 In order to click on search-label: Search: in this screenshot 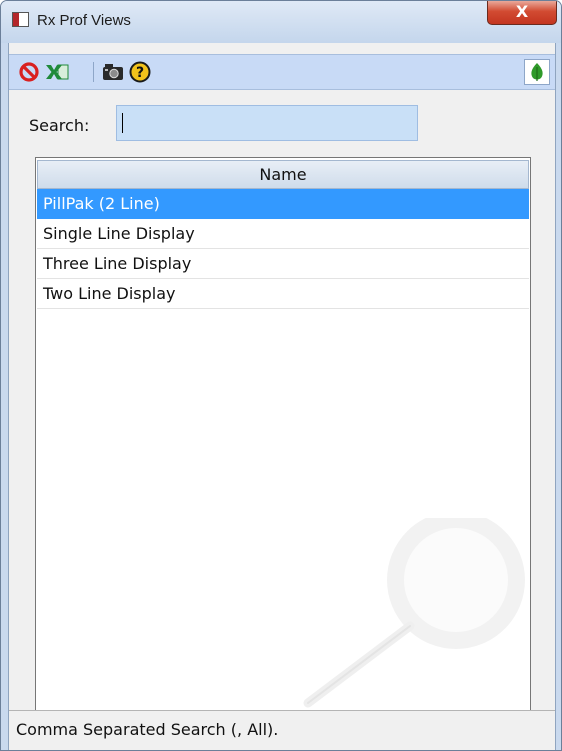, I will do `click(59, 125)`.